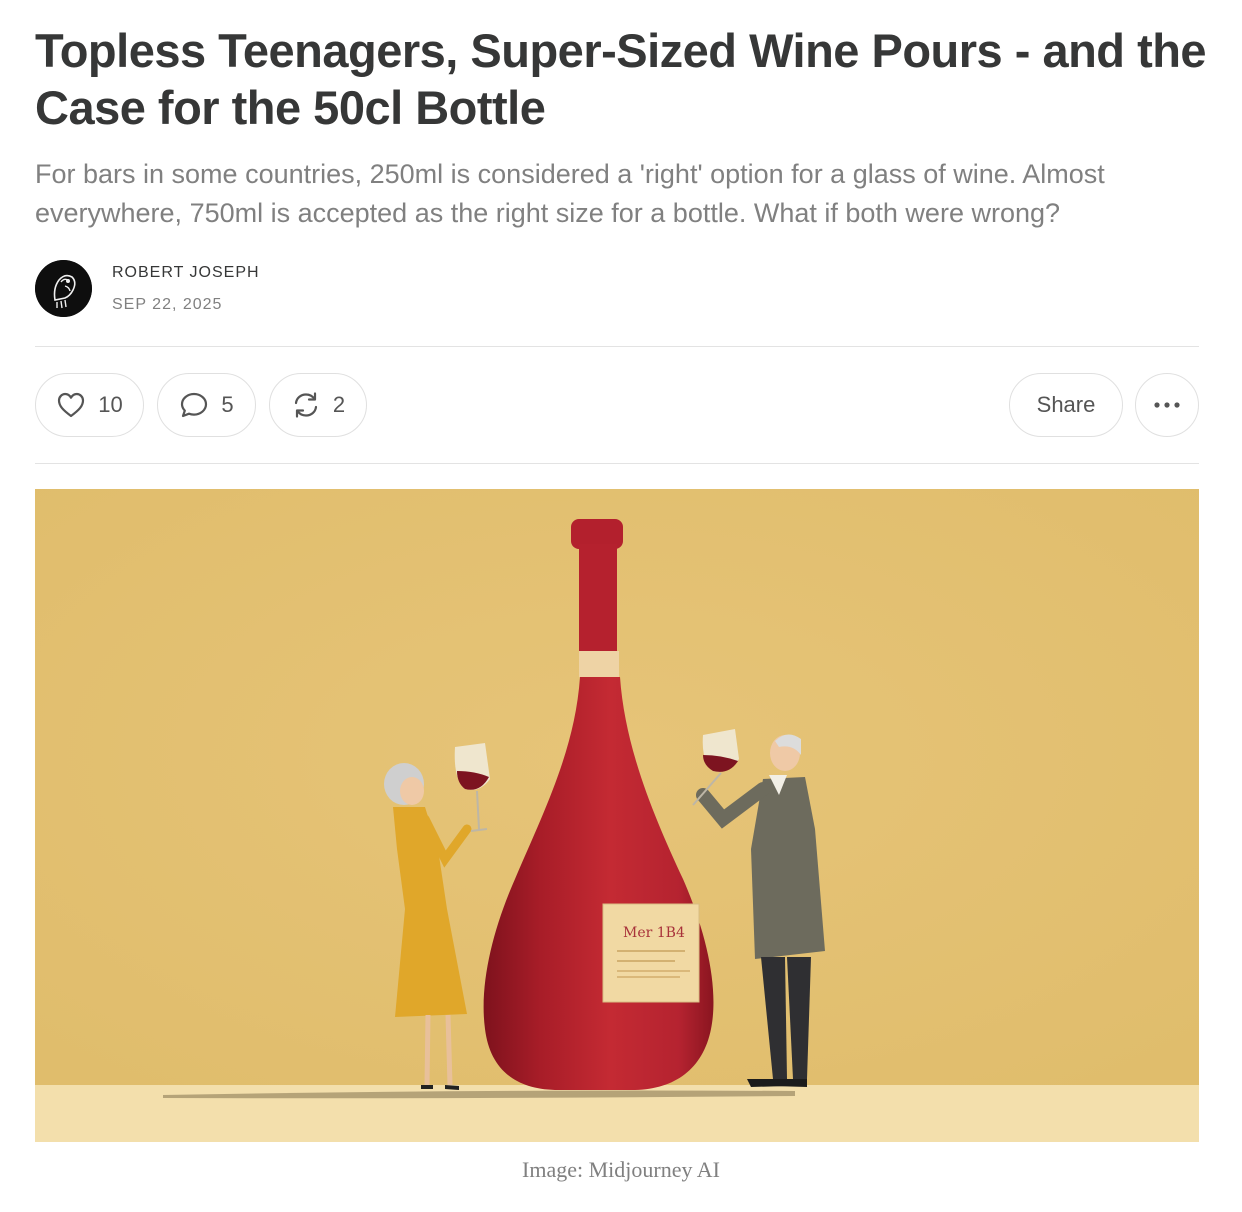 Image resolution: width=1242 pixels, height=1212 pixels. I want to click on refresh-arrows-icon, so click(306, 405).